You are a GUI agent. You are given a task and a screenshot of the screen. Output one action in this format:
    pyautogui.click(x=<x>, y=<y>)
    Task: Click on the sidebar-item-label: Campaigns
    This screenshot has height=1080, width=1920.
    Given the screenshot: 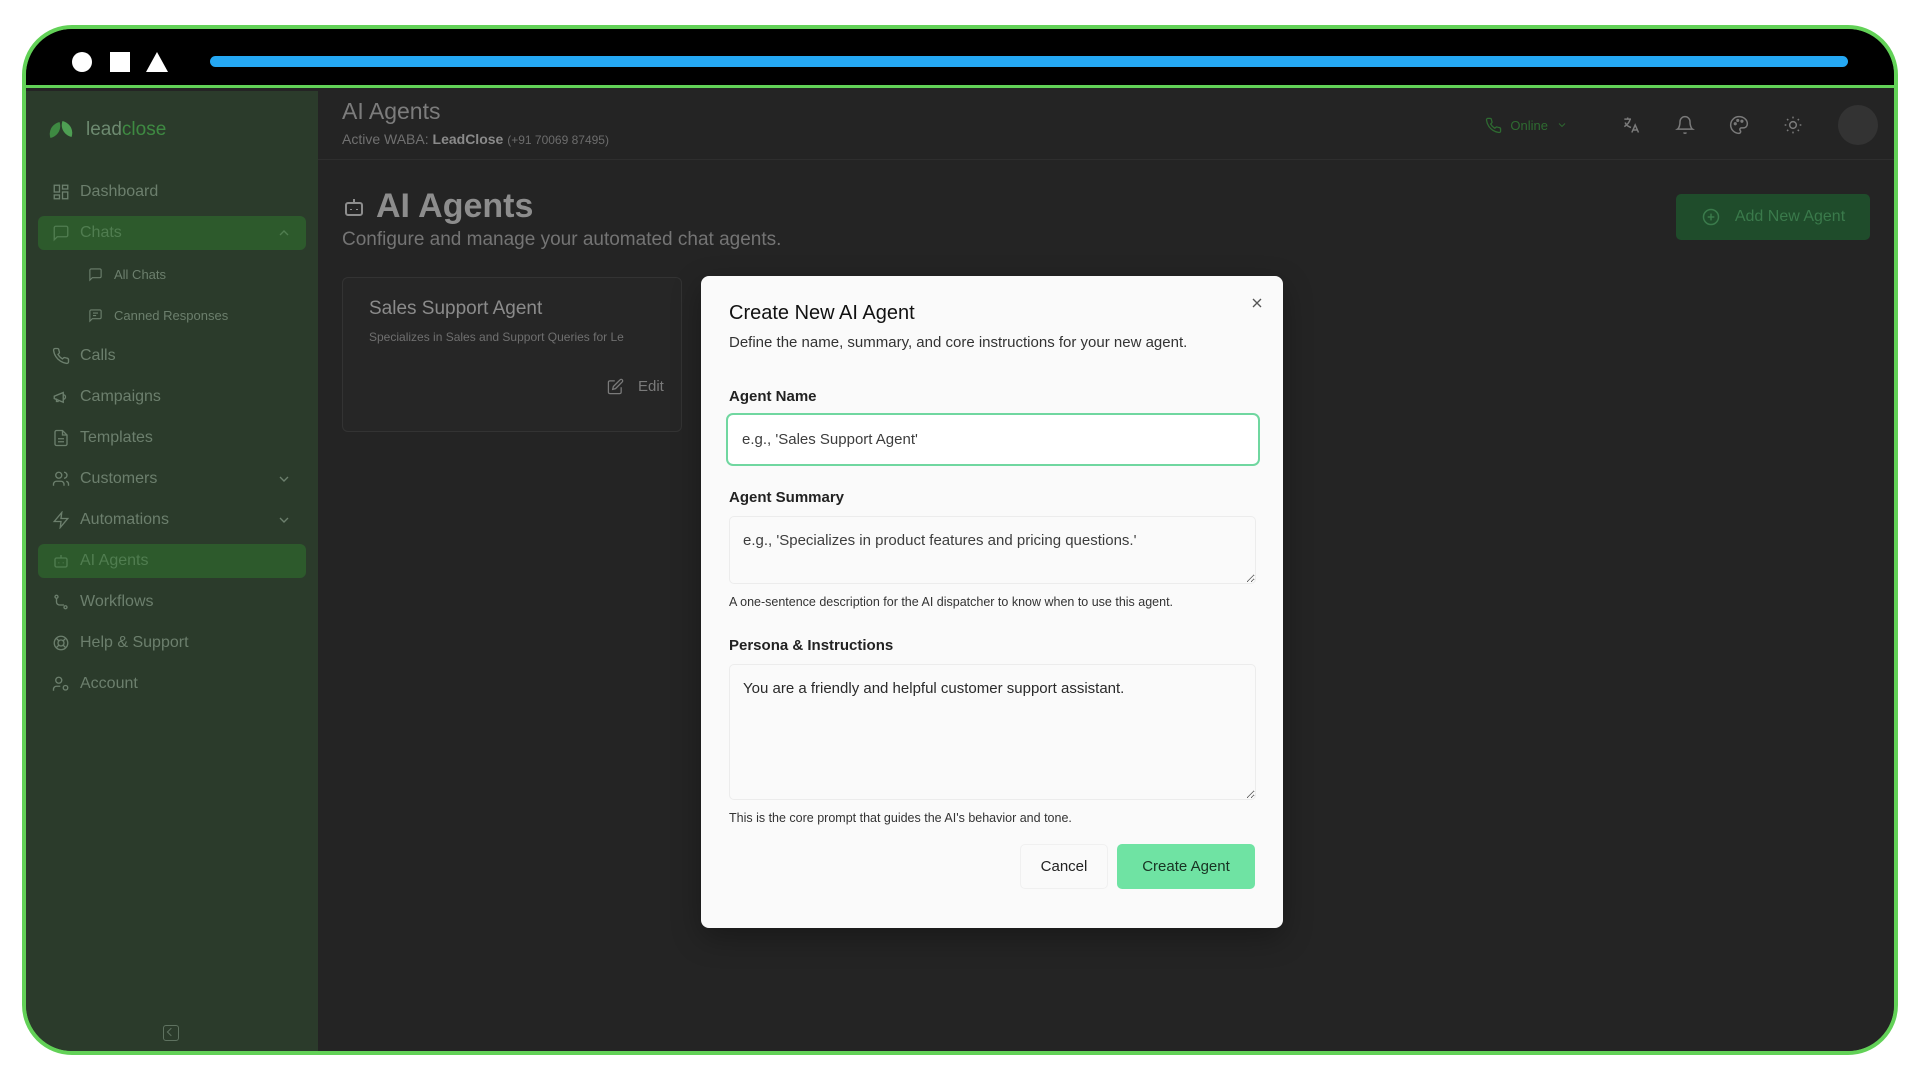 What is the action you would take?
    pyautogui.click(x=120, y=396)
    